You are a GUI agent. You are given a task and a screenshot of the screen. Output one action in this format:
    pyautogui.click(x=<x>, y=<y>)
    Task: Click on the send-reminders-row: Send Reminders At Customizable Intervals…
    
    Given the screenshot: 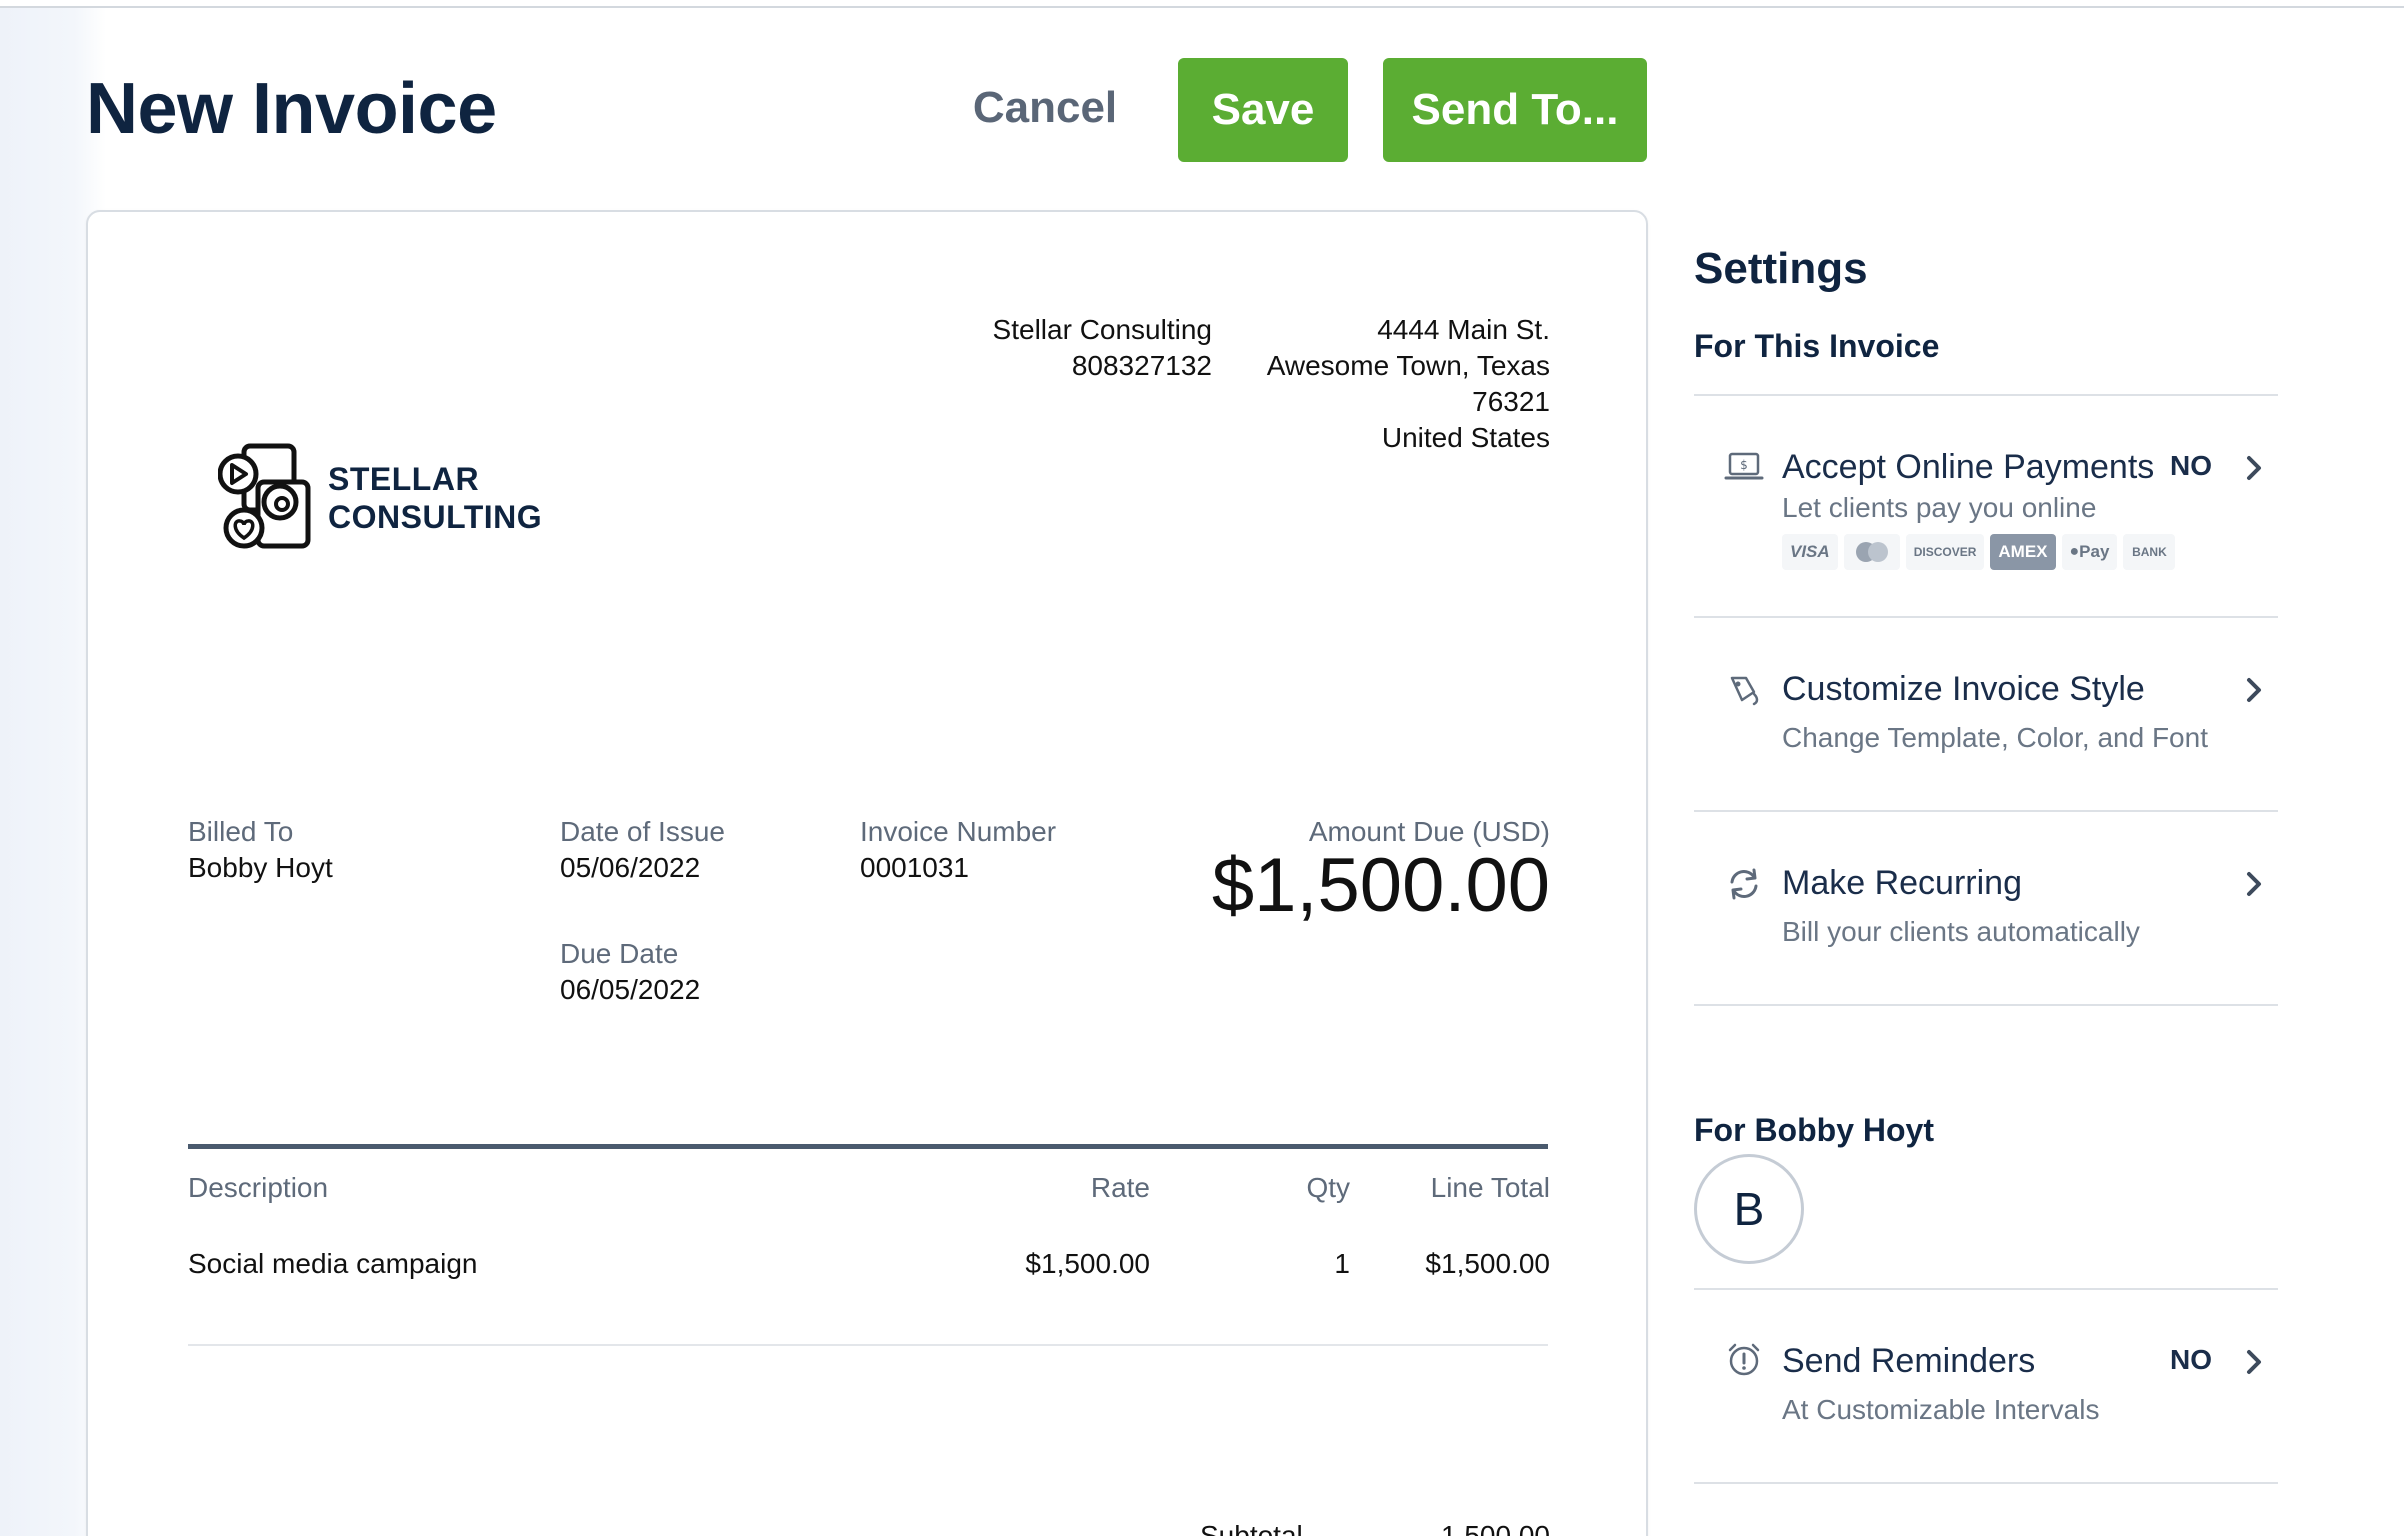 What is the action you would take?
    pyautogui.click(x=1986, y=1386)
    